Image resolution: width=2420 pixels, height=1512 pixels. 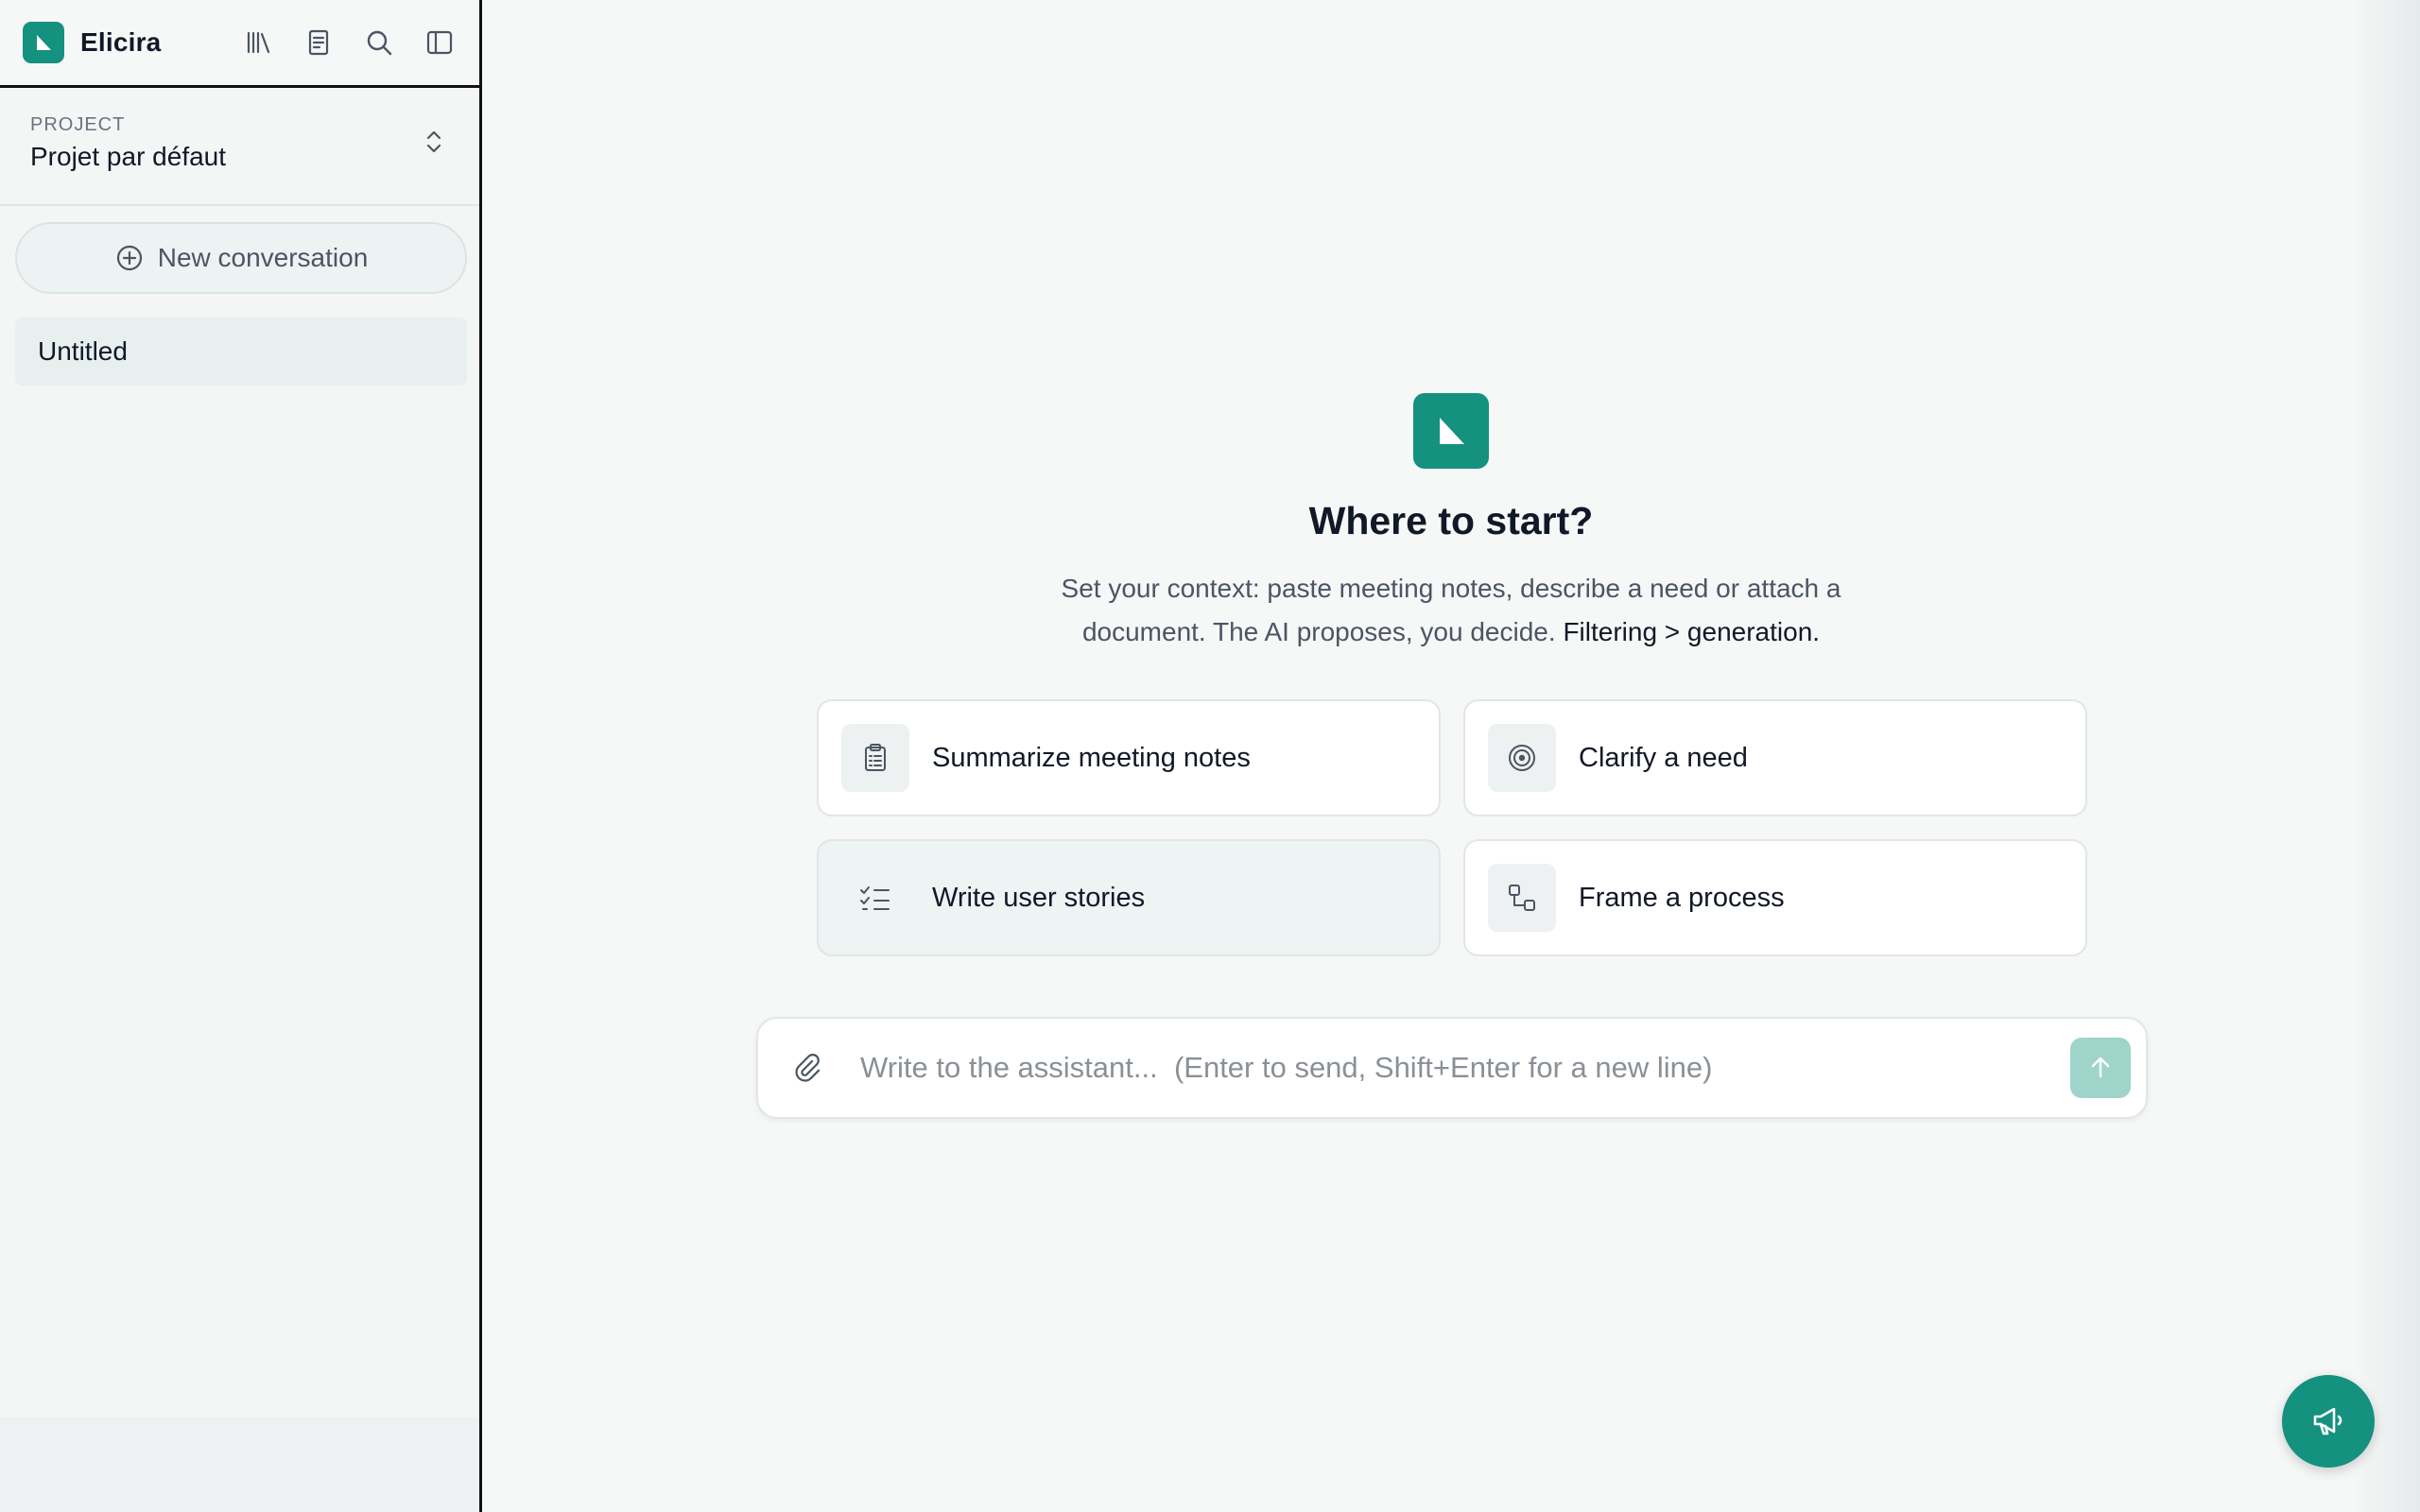 What do you see at coordinates (239, 1465) in the screenshot?
I see `sidebar-footer` at bounding box center [239, 1465].